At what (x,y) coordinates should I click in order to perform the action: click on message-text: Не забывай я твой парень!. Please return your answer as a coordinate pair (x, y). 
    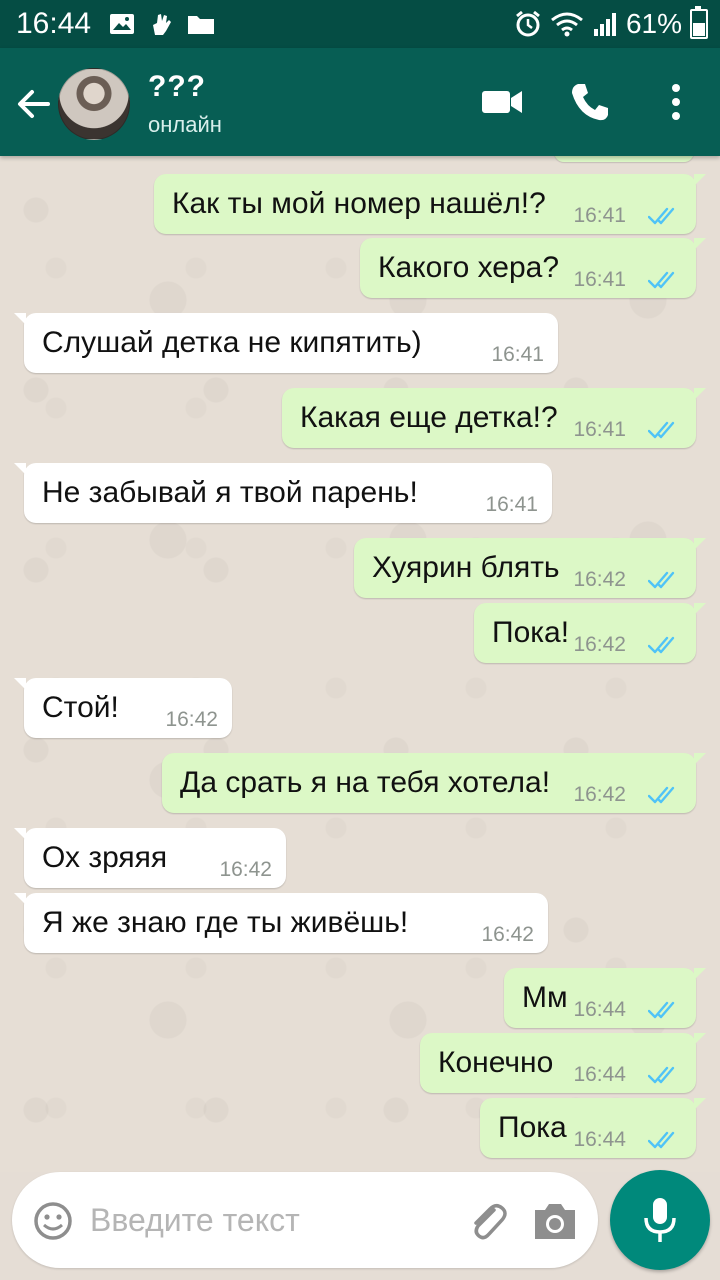
    Looking at the image, I should click on (230, 492).